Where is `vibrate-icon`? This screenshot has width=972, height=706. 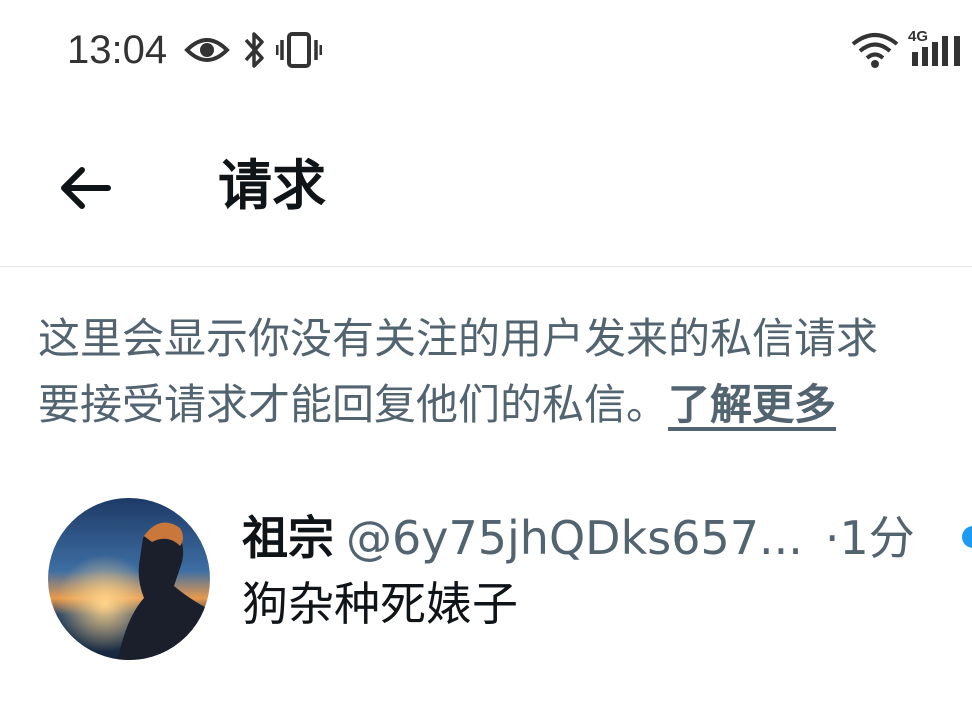
vibrate-icon is located at coordinates (299, 50).